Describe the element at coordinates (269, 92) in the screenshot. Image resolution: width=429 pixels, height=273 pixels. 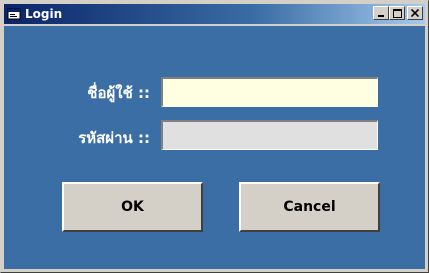
I see `username-field` at that location.